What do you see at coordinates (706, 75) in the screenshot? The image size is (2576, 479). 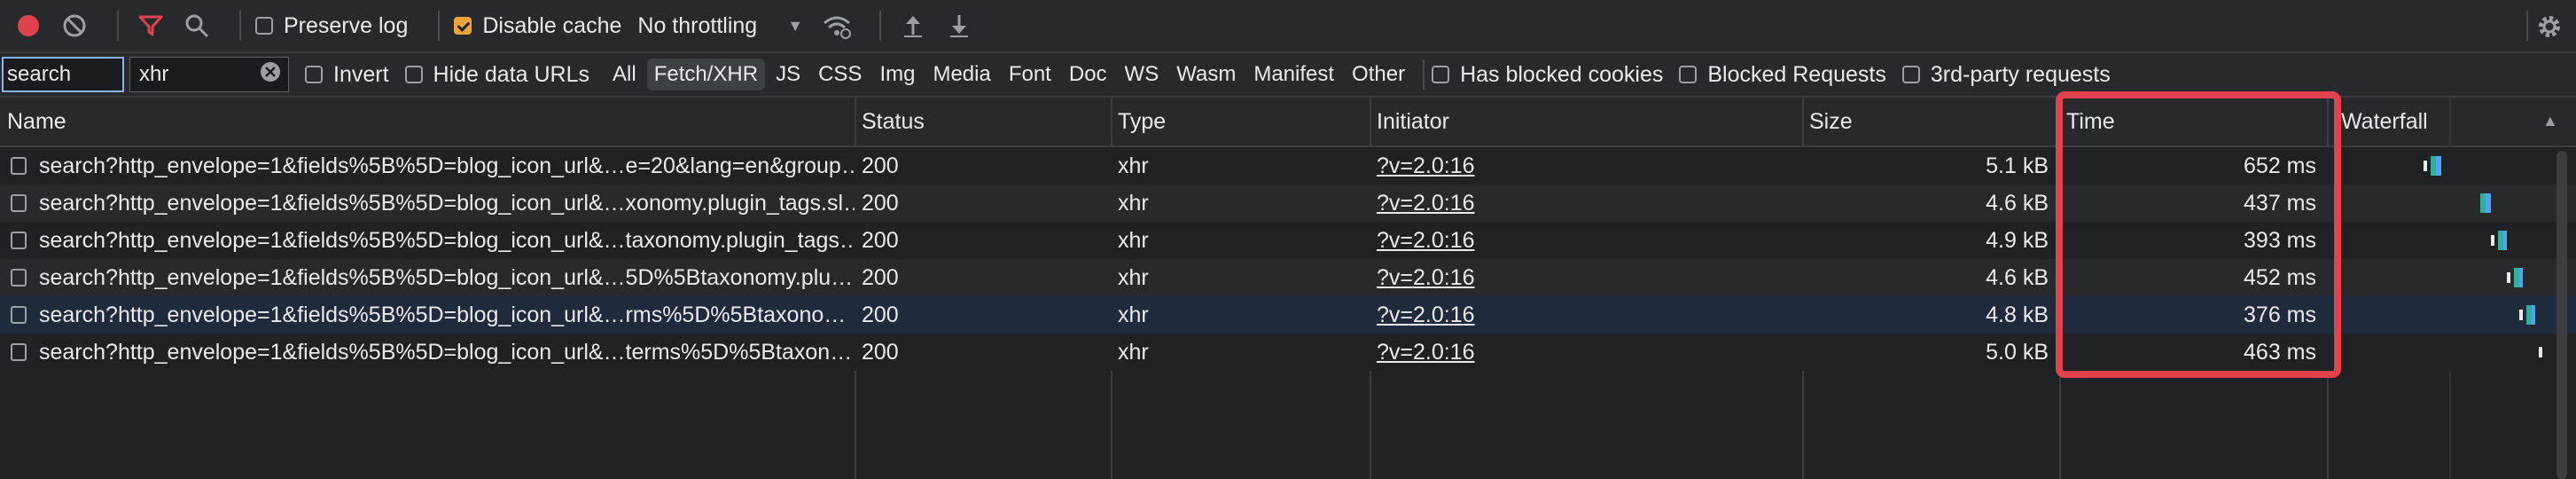 I see `type-filter-fetch-xhr: Fetch/XHR` at bounding box center [706, 75].